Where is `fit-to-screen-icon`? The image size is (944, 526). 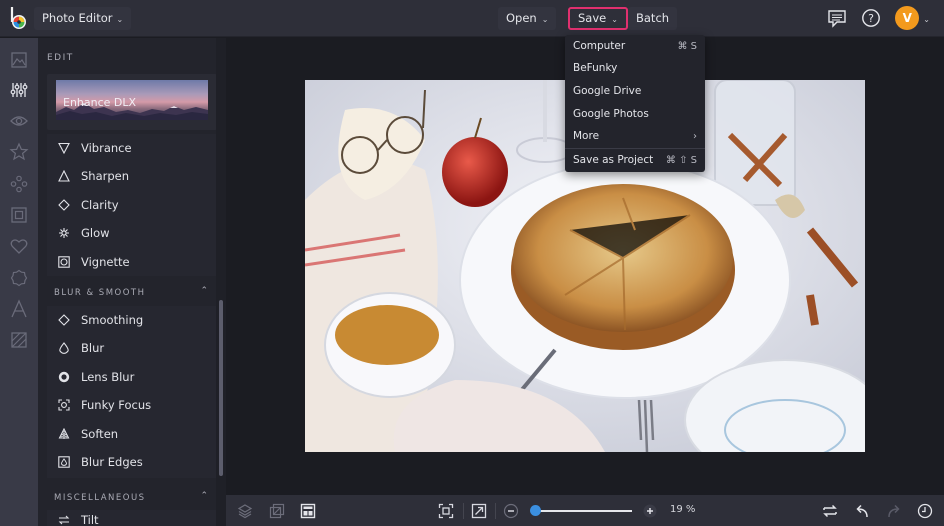 fit-to-screen-icon is located at coordinates (446, 511).